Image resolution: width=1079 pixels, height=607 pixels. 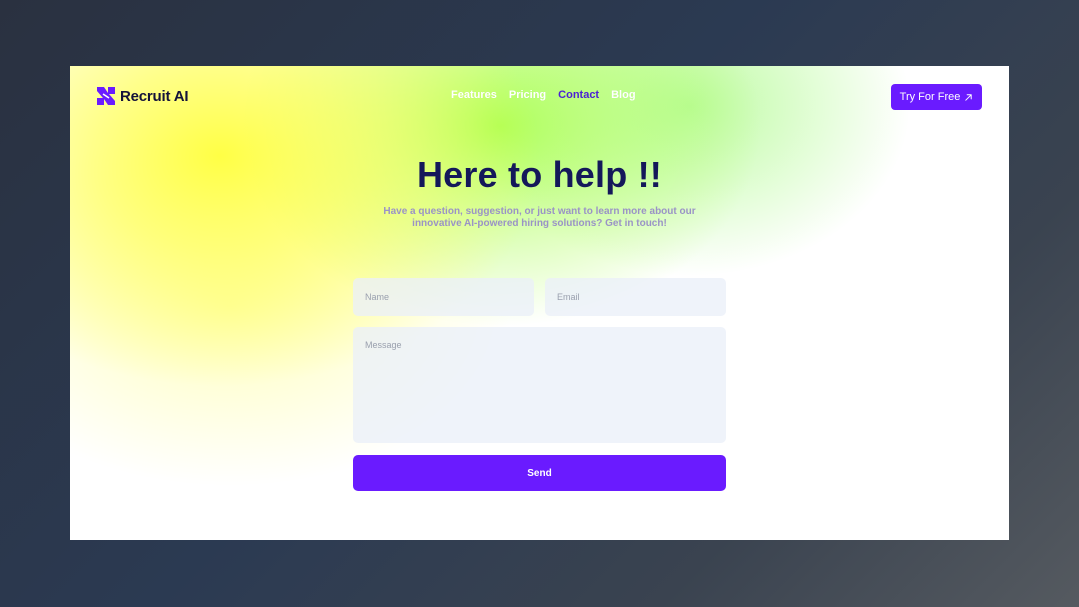 I want to click on brand-logo: Recruit AI, so click(x=142, y=96).